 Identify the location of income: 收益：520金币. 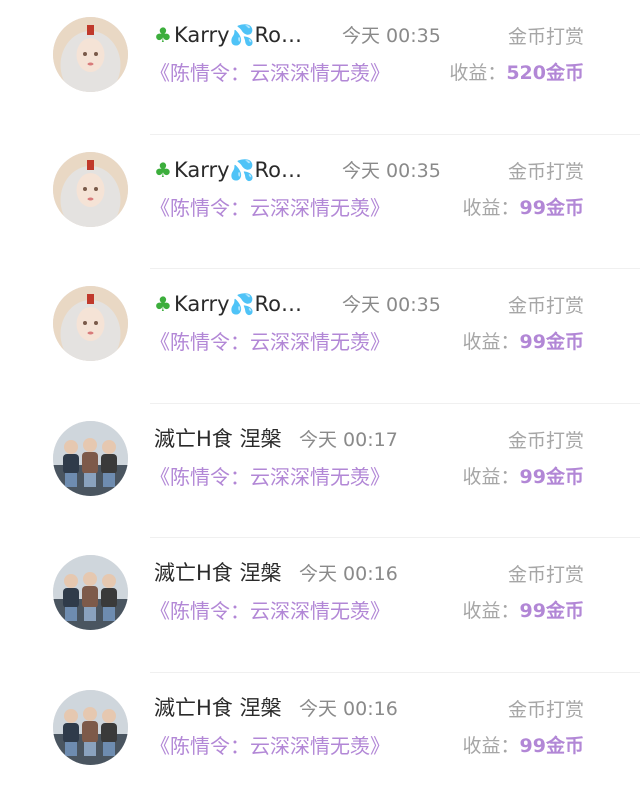
(516, 73).